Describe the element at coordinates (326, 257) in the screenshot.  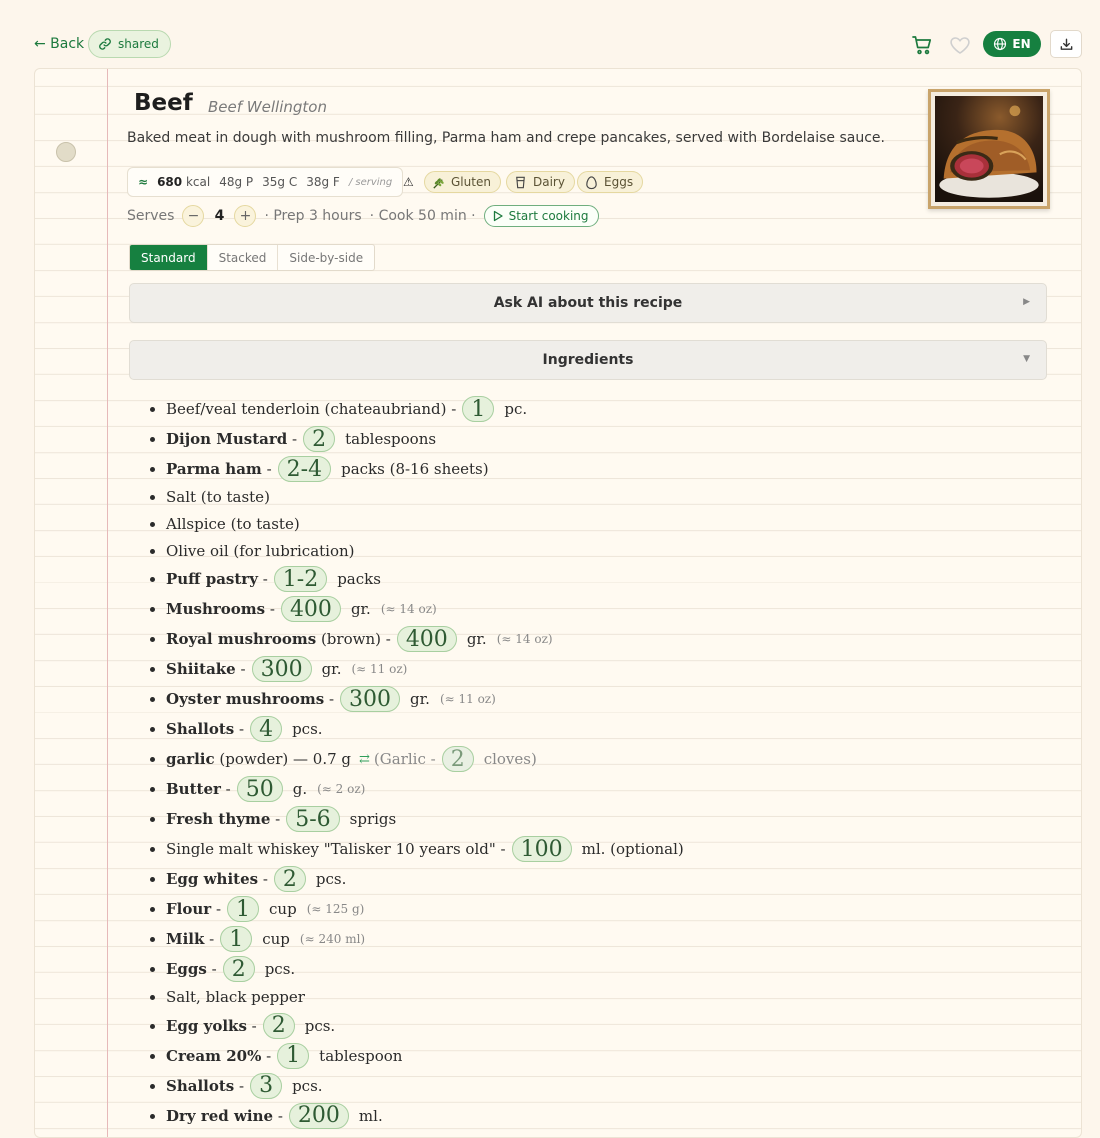
I see `tab-side-by-side: Side-by-side` at that location.